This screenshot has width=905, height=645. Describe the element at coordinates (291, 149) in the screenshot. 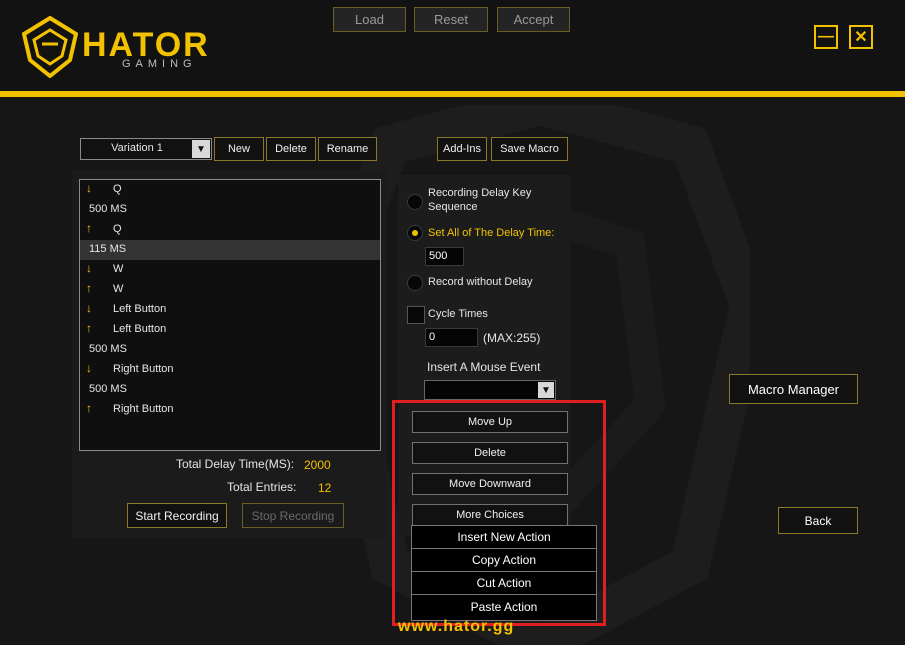

I see `delete-variation-button: Delete` at that location.